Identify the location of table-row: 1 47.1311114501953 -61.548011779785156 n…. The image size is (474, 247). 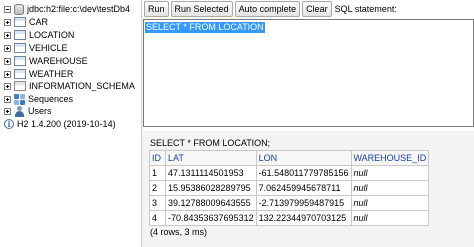
(289, 173).